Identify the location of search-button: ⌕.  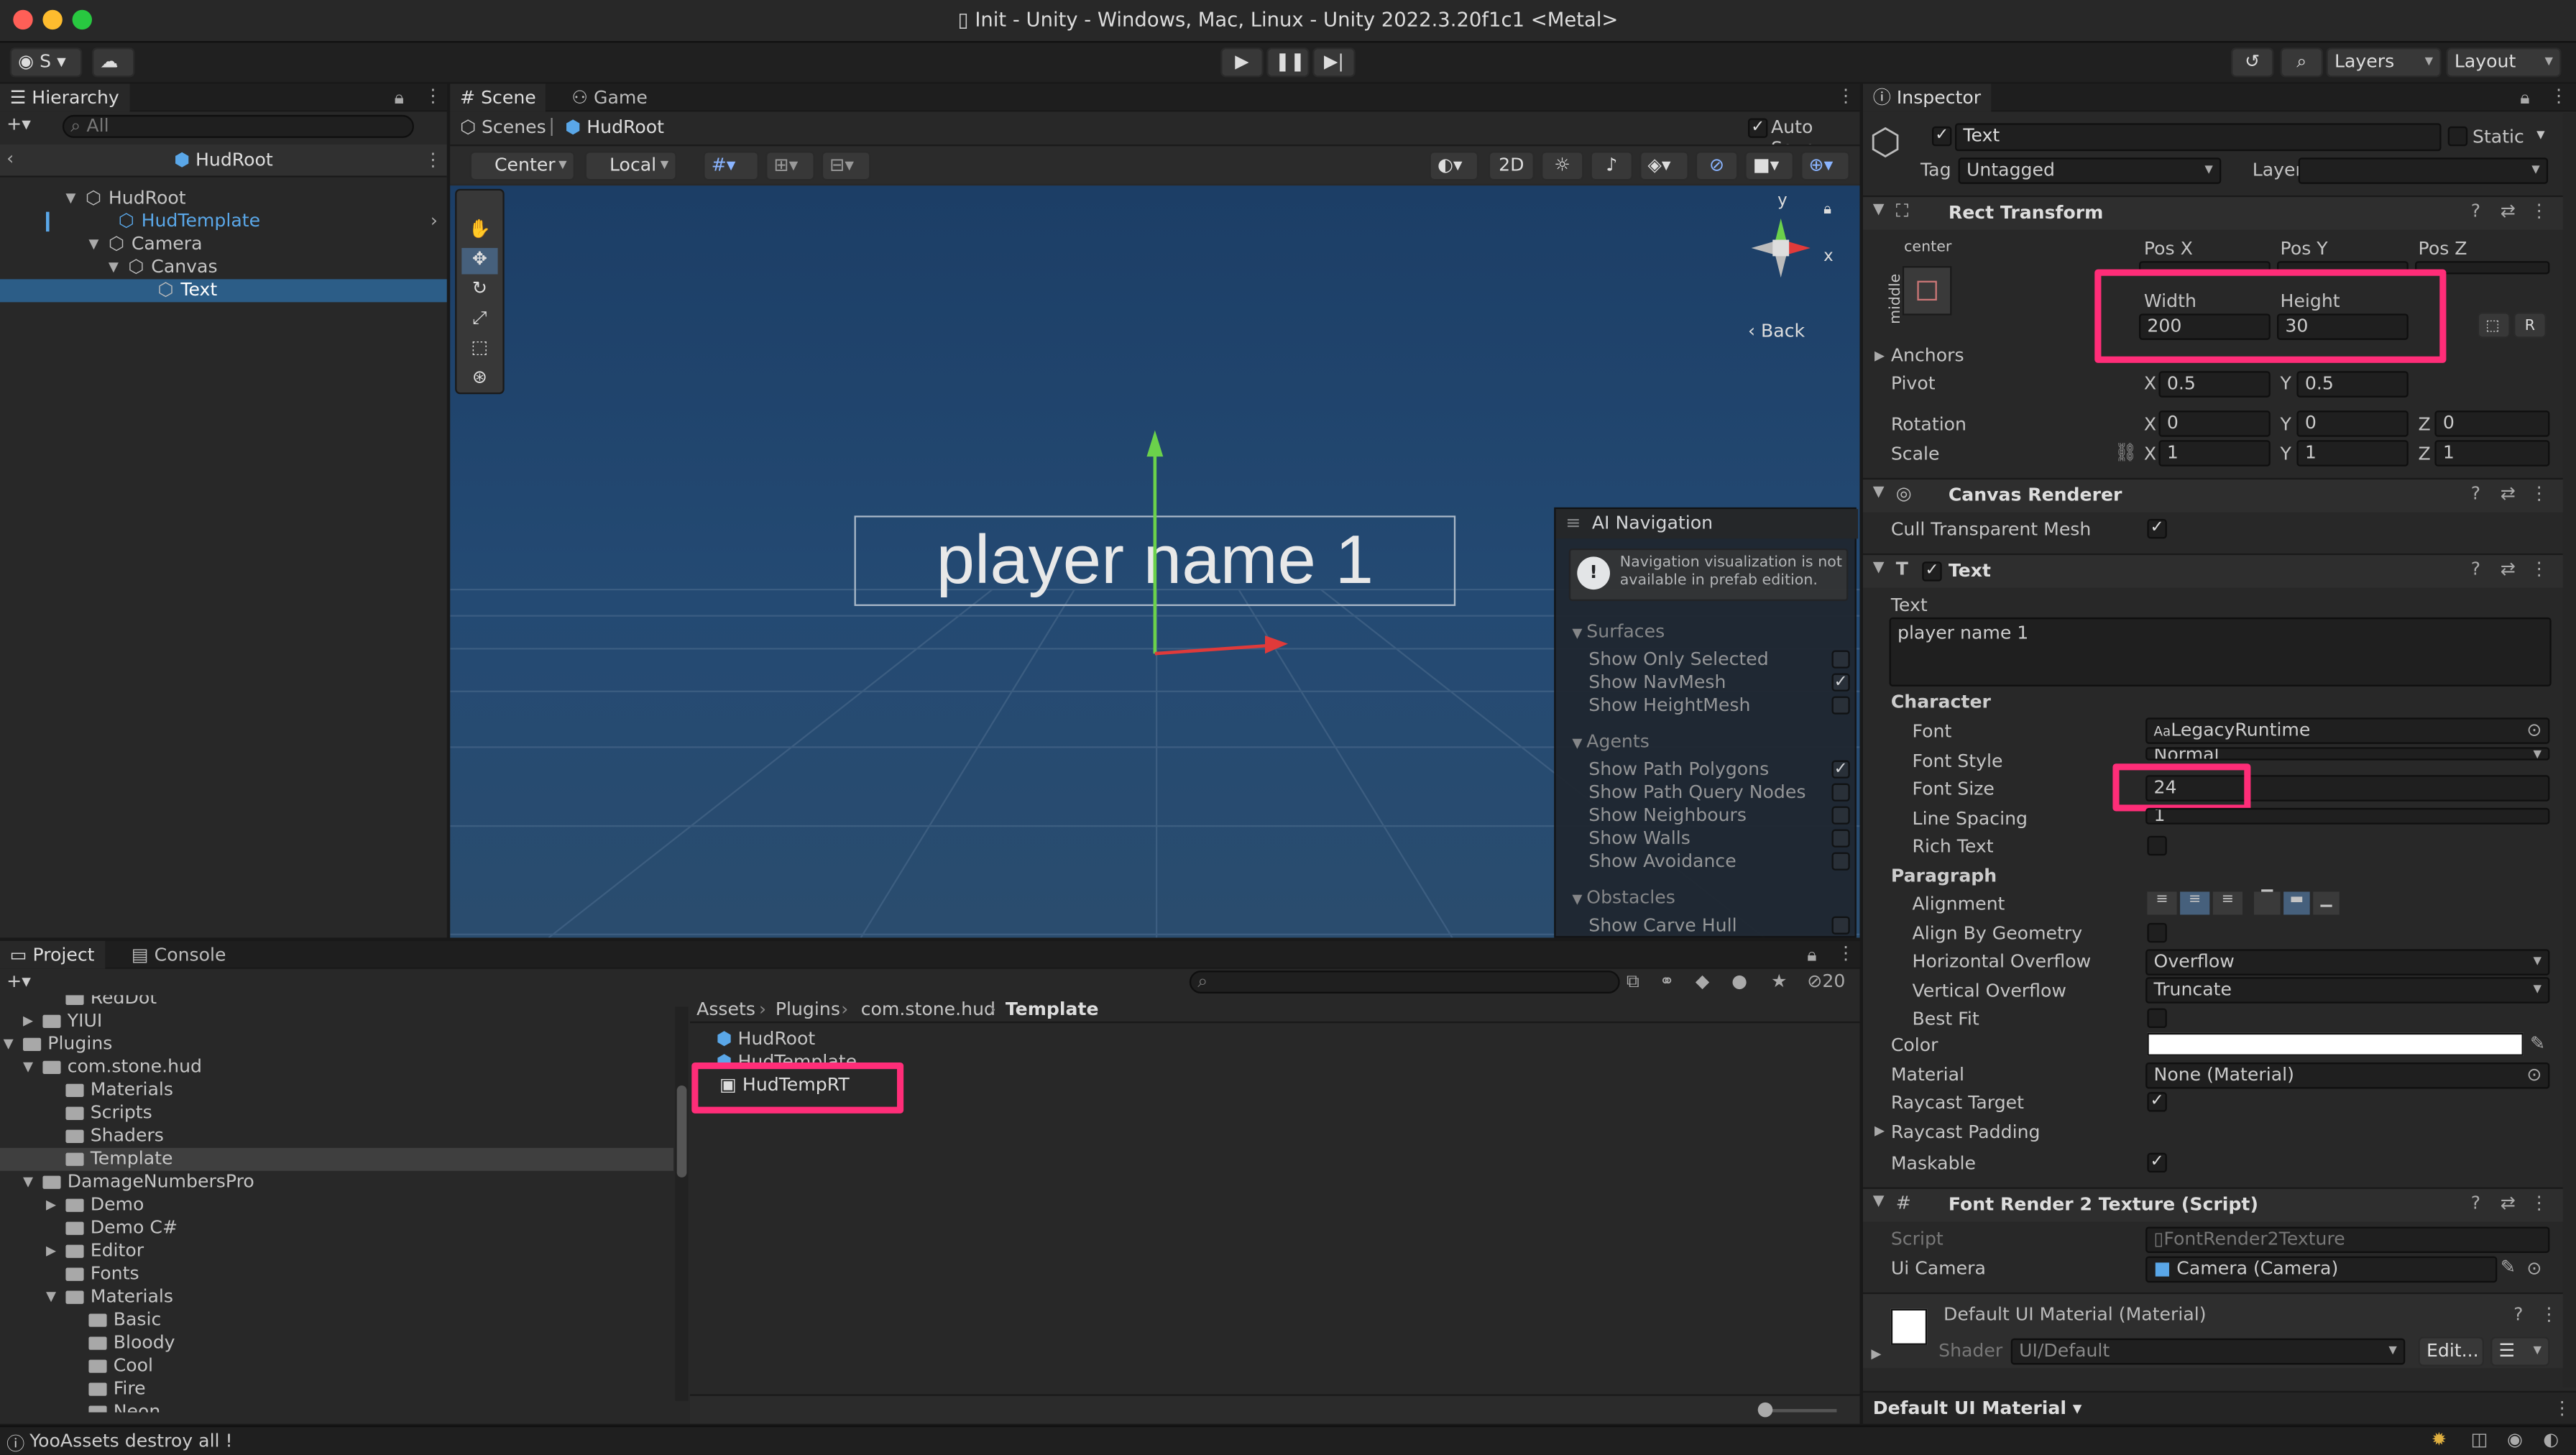
(2301, 62).